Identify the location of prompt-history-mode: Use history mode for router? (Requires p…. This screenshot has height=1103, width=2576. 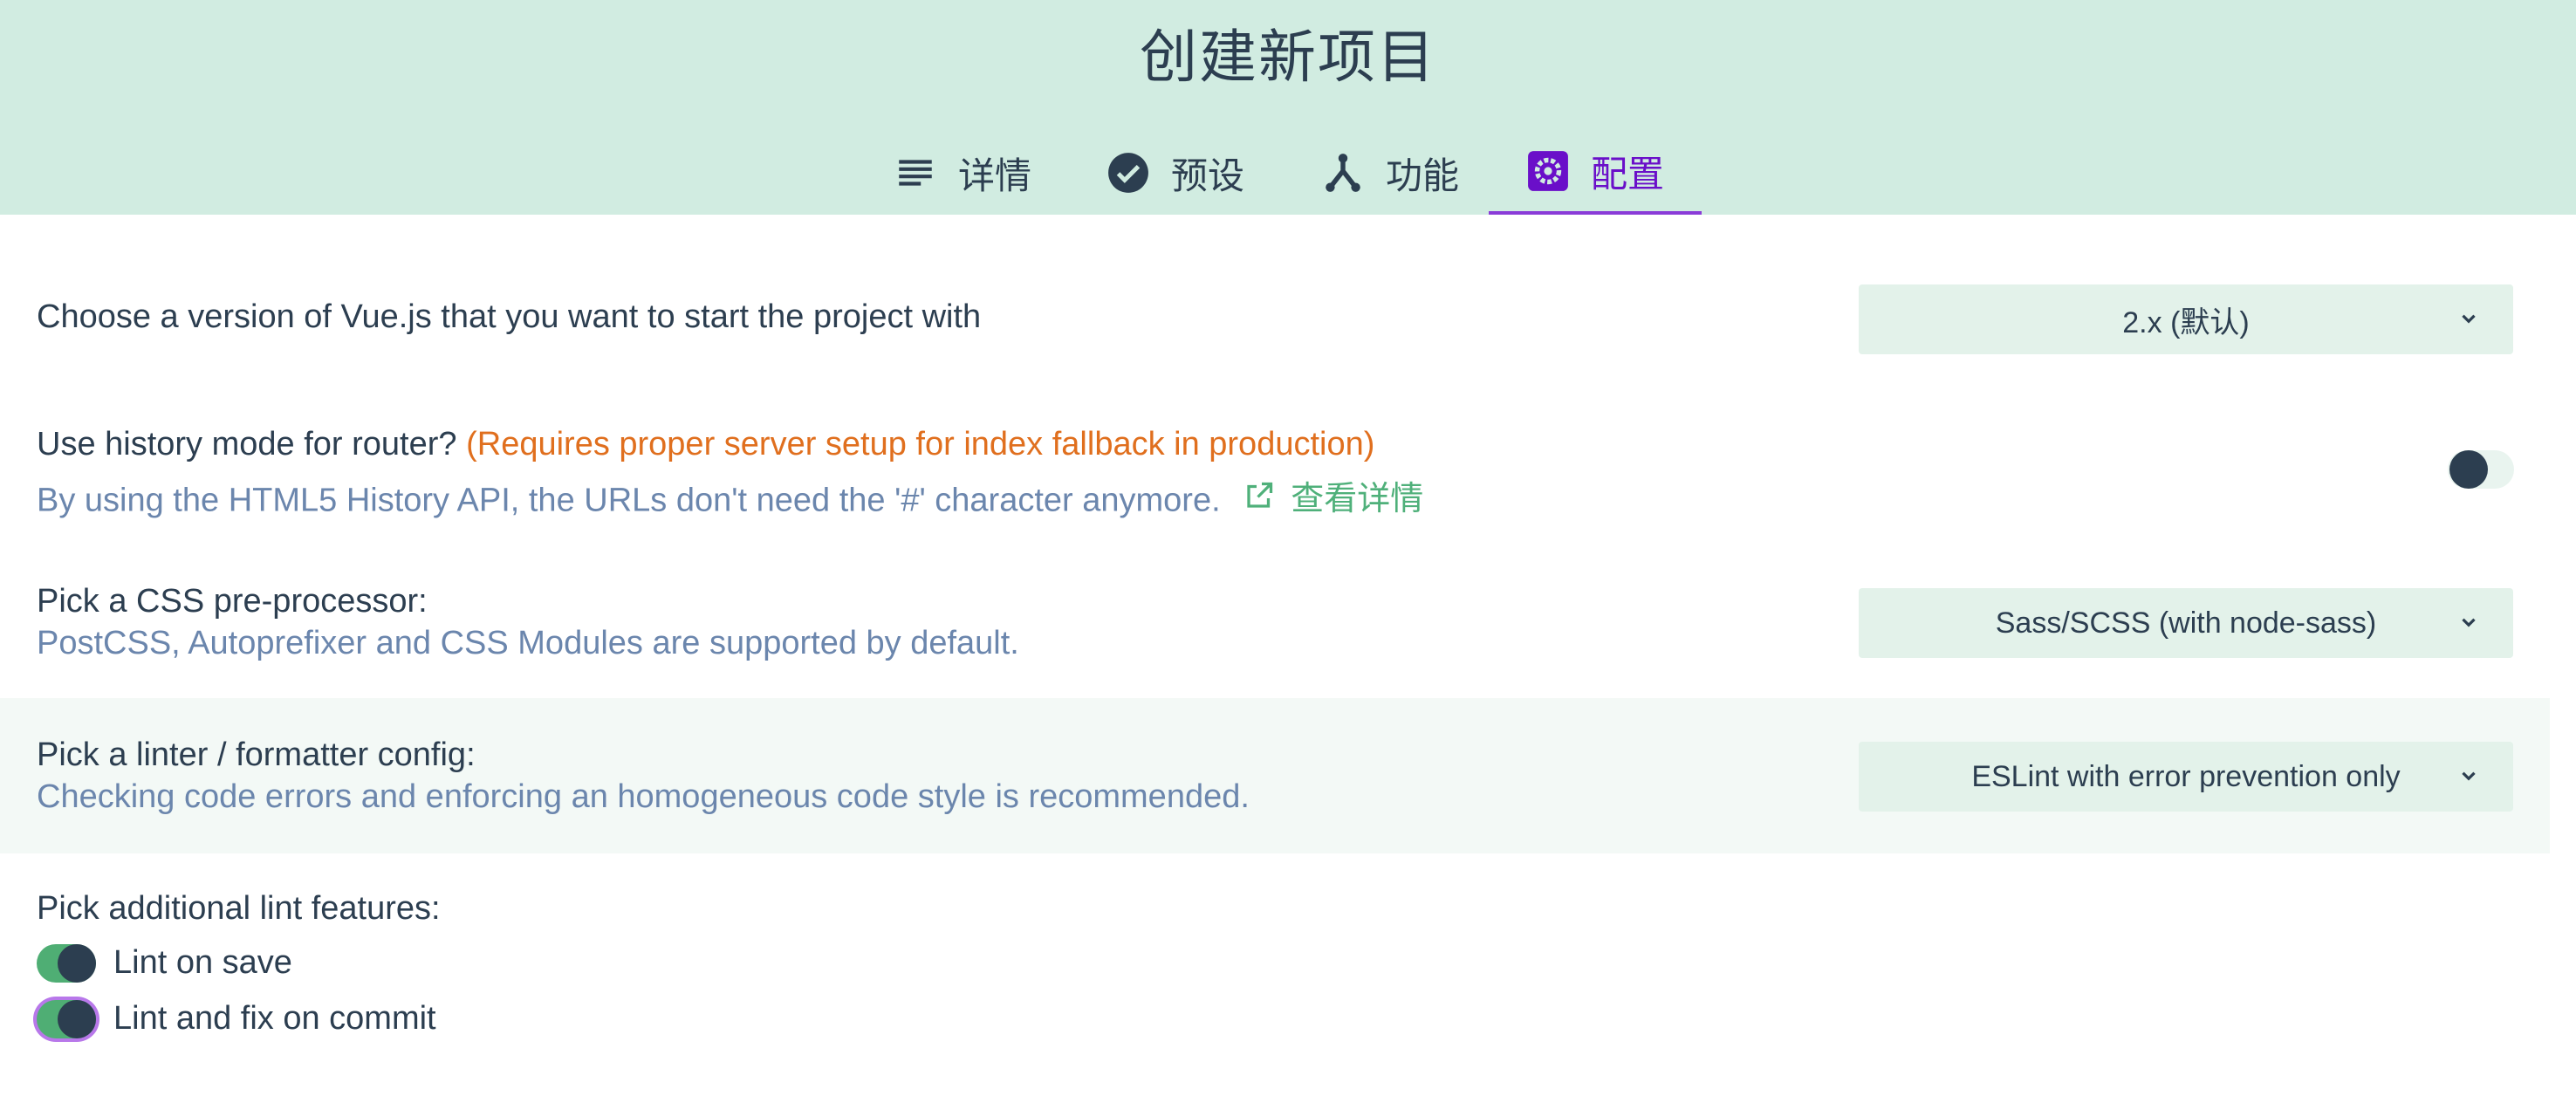
(1288, 498).